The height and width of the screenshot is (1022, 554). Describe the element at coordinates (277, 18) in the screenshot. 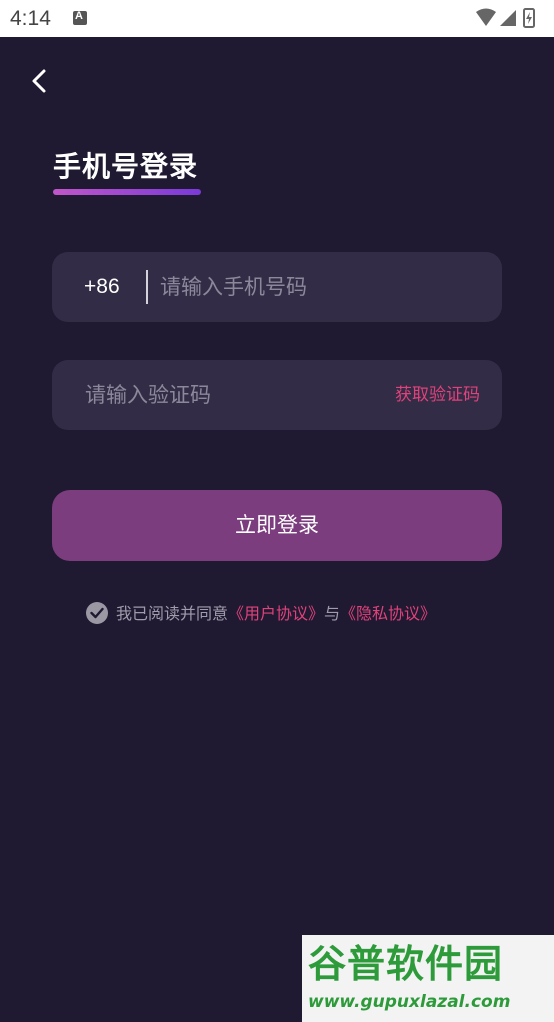

I see `status-bar: 4:14` at that location.